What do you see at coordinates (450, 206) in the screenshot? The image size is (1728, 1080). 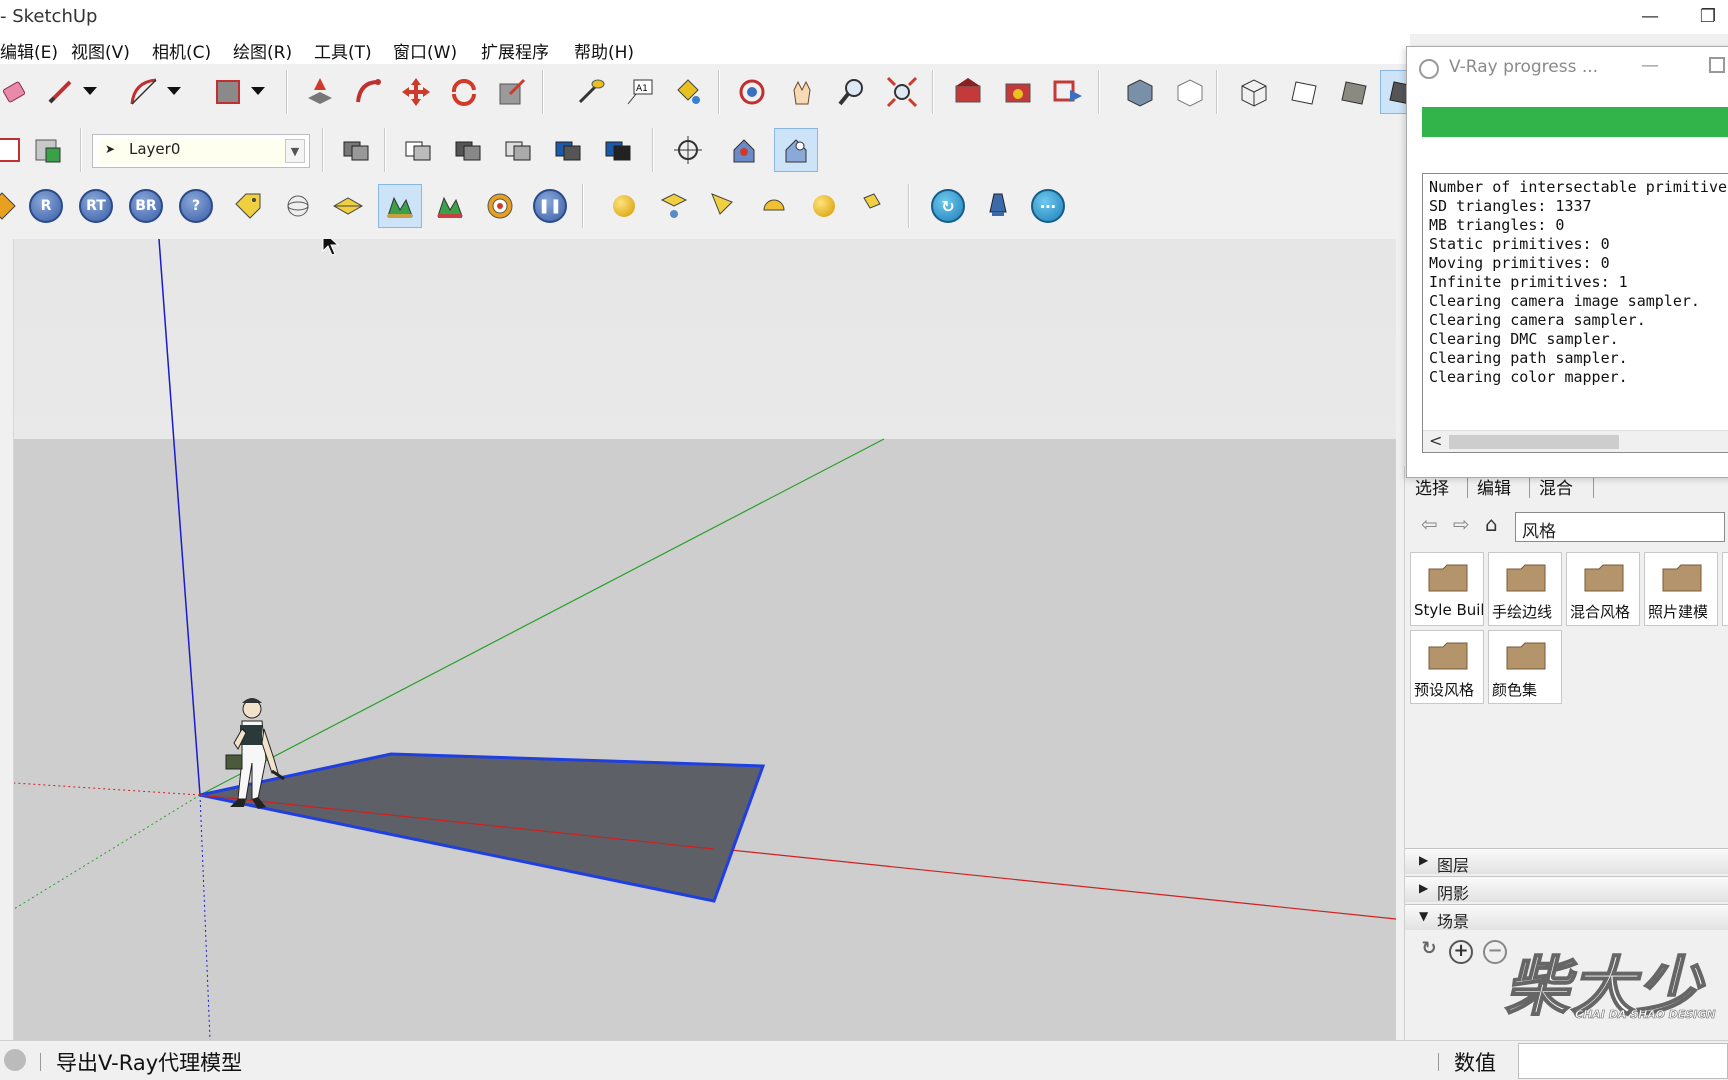 I see `vray-proxy-import-icon` at bounding box center [450, 206].